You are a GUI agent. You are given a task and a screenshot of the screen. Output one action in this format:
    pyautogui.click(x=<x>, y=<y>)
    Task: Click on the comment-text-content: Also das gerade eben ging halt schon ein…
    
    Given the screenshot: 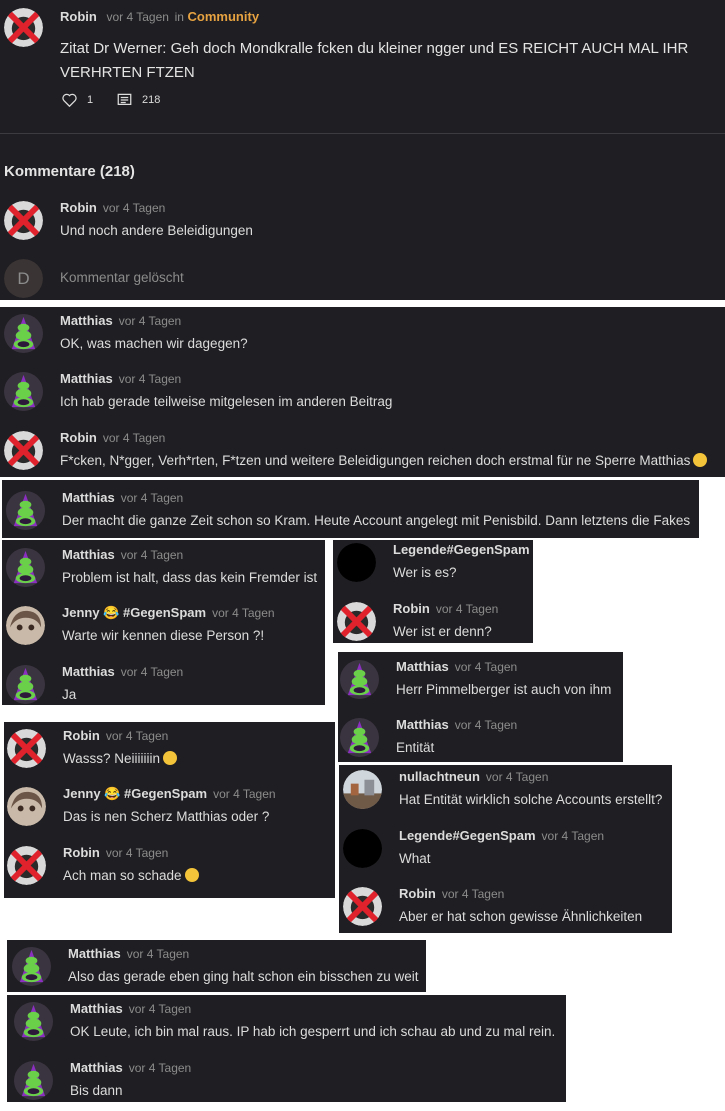 What is the action you would take?
    pyautogui.click(x=243, y=976)
    